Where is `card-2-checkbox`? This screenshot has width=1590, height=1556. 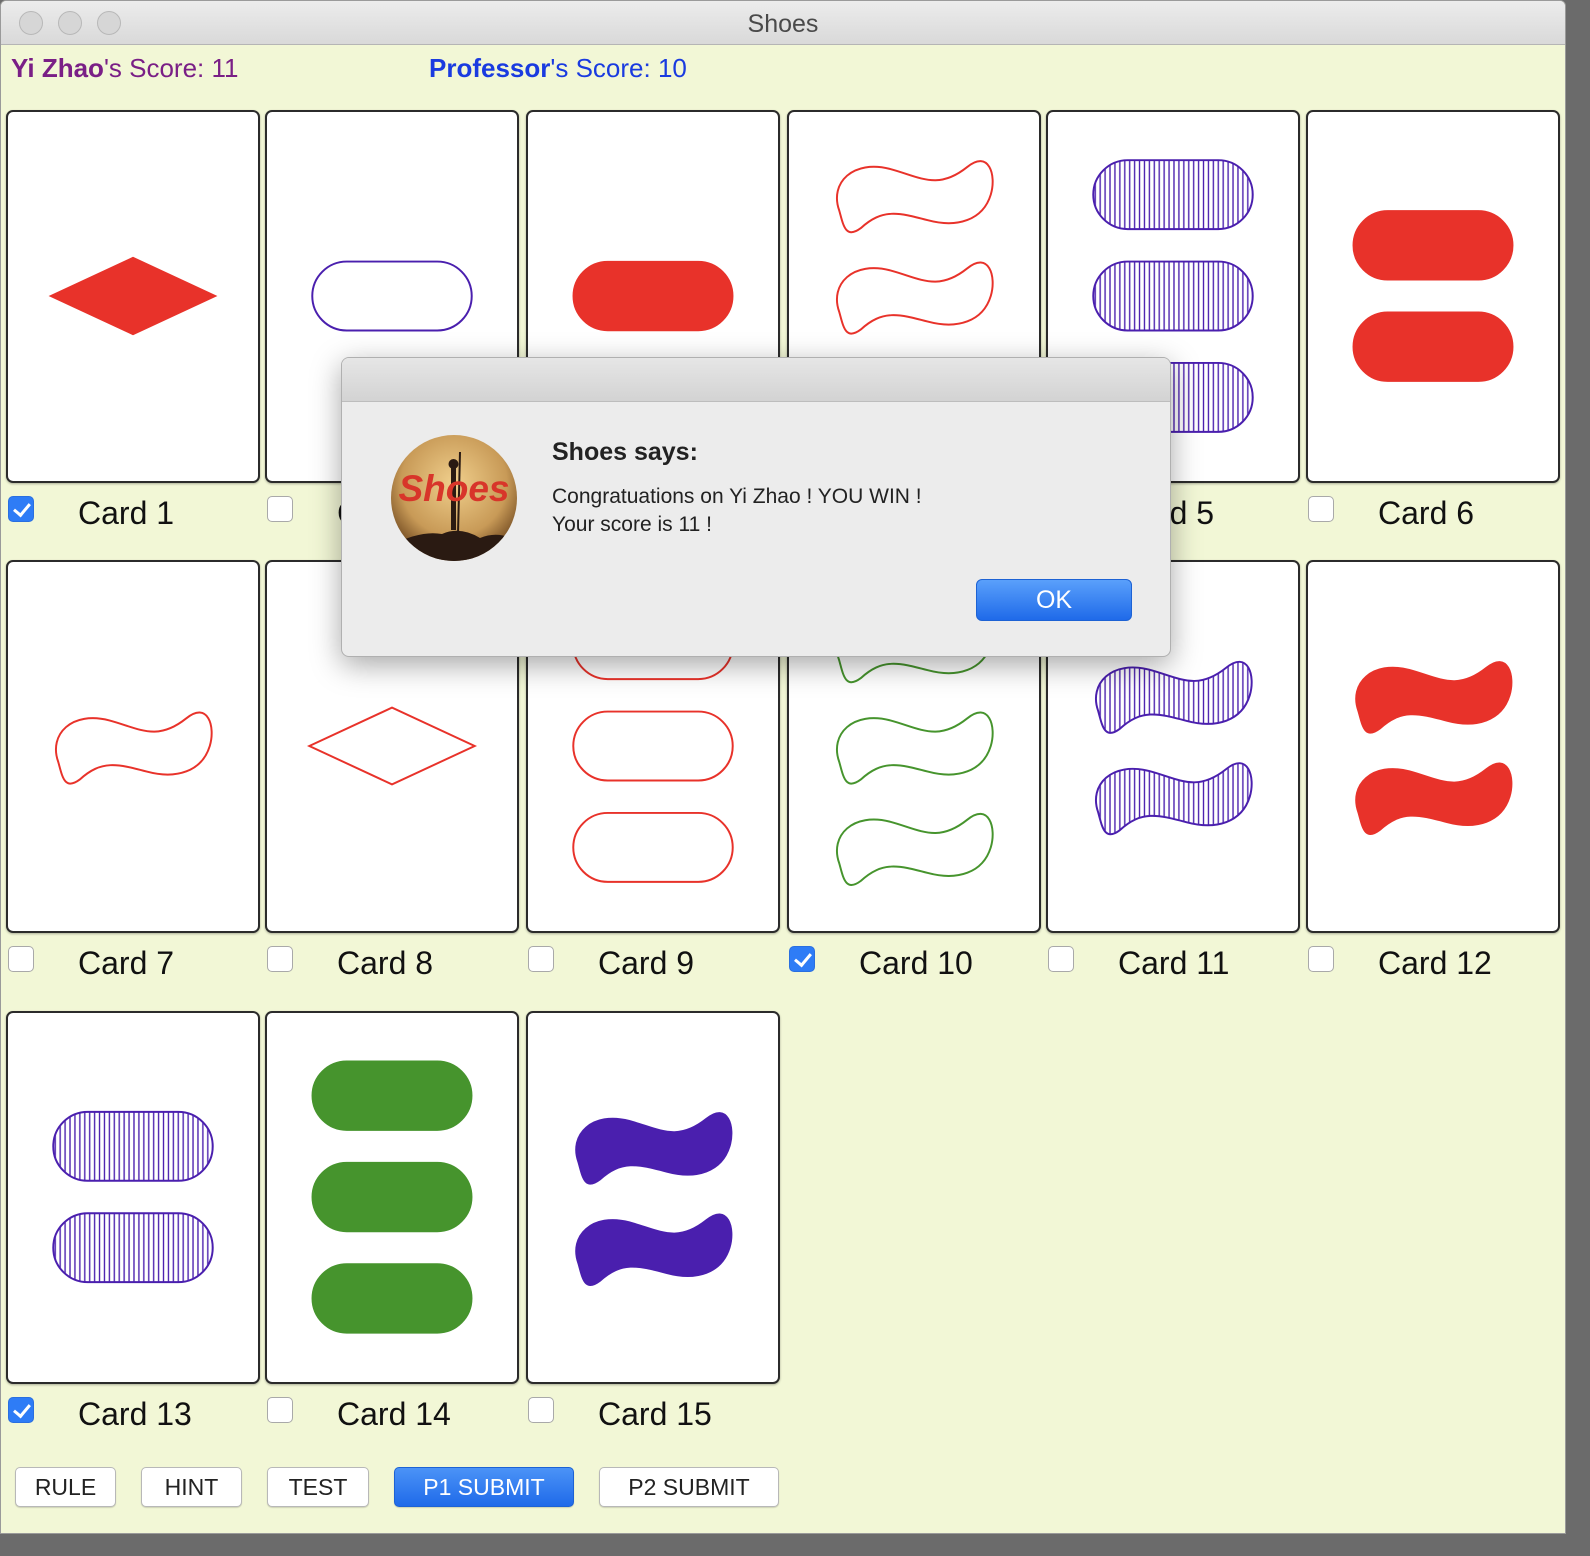 card-2-checkbox is located at coordinates (280, 509).